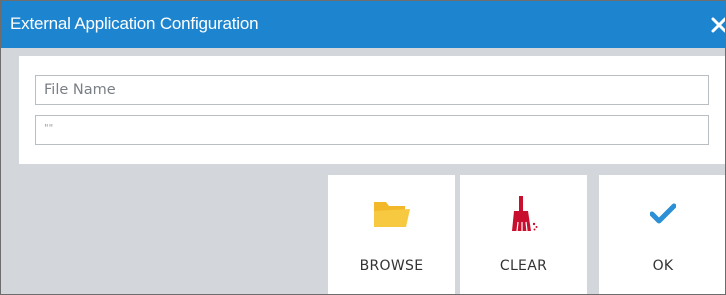 This screenshot has width=726, height=295. I want to click on ok-label: OK, so click(663, 266).